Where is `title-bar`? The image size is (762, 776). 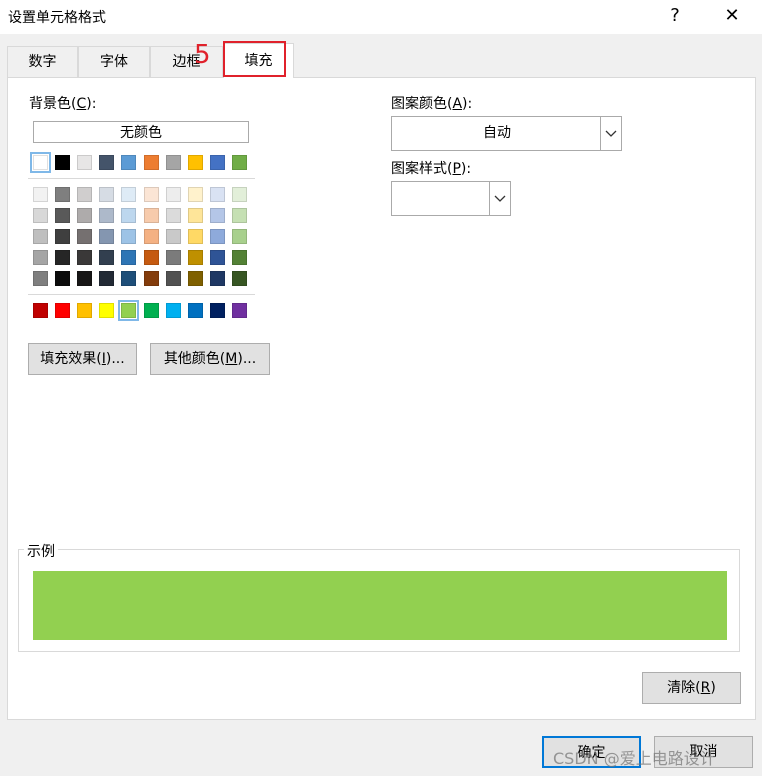 title-bar is located at coordinates (381, 17).